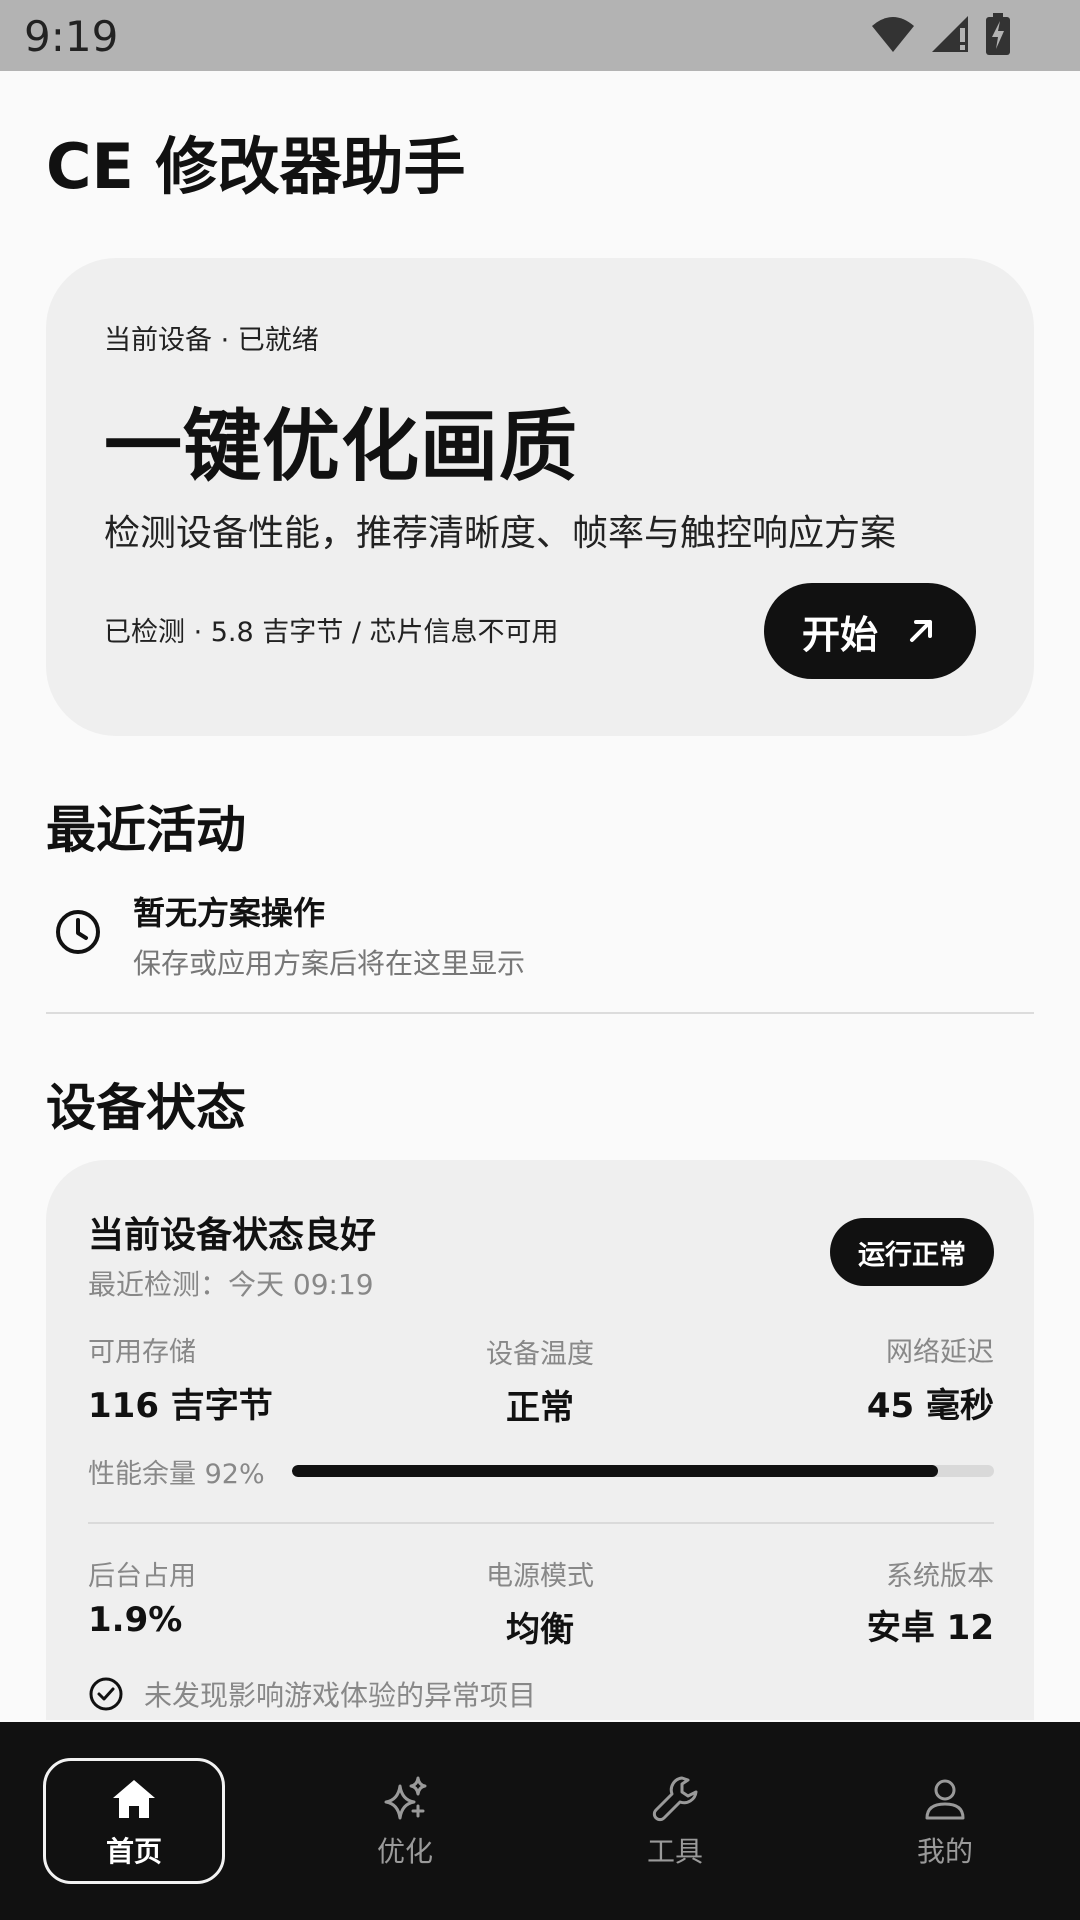  Describe the element at coordinates (930, 1628) in the screenshot. I see `system-version-value: 安卓 12` at that location.